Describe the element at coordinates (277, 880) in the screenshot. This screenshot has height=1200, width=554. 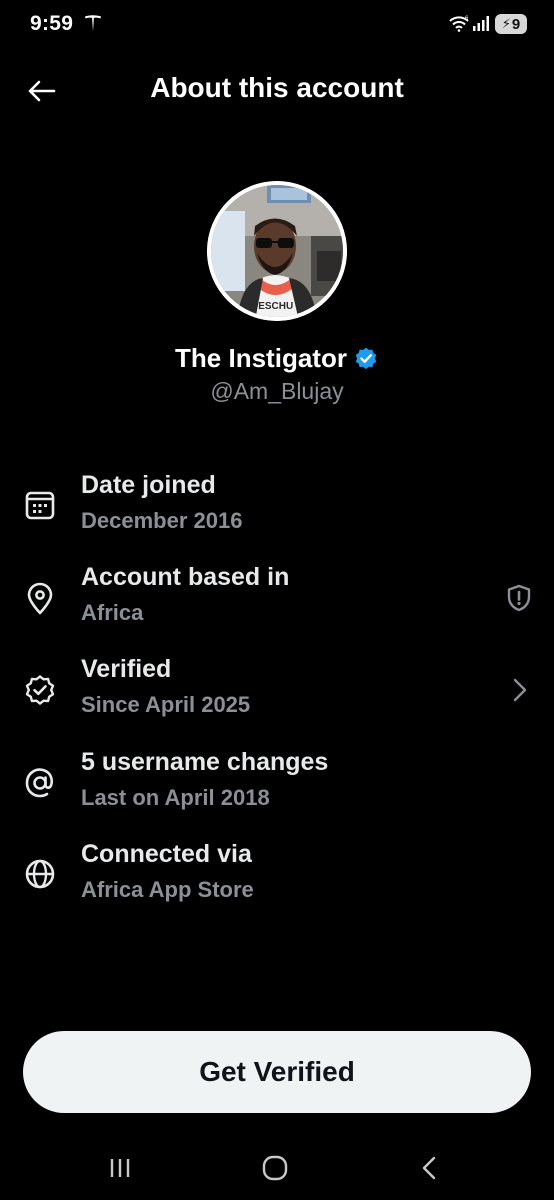
I see `info-row-connected-via: Connected via Africa App Store` at that location.